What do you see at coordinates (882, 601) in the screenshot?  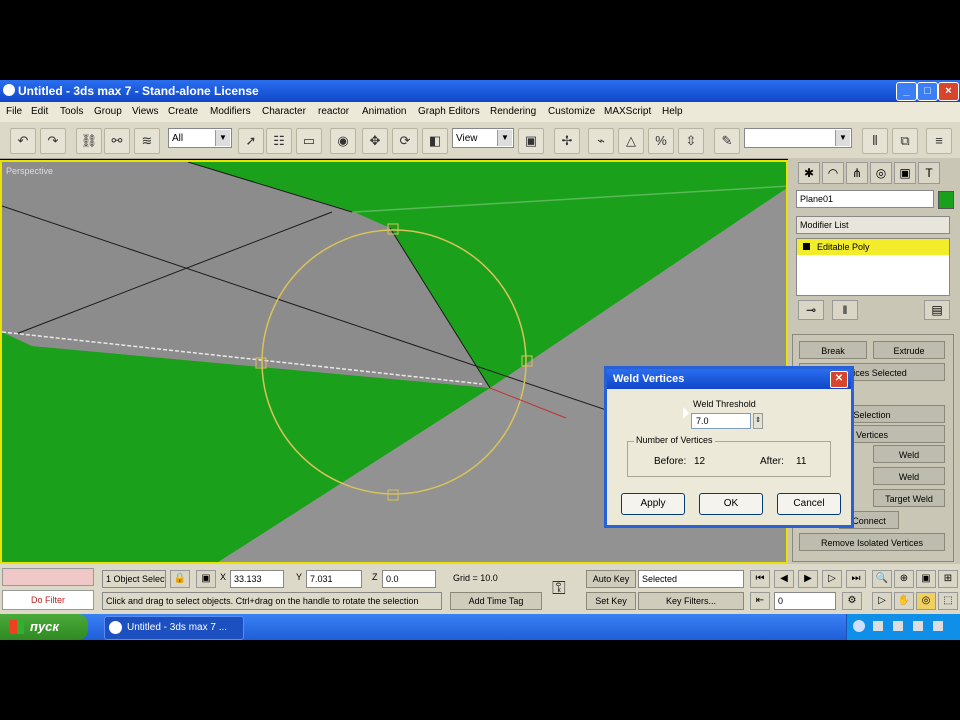 I see `fov-icon: ▷` at bounding box center [882, 601].